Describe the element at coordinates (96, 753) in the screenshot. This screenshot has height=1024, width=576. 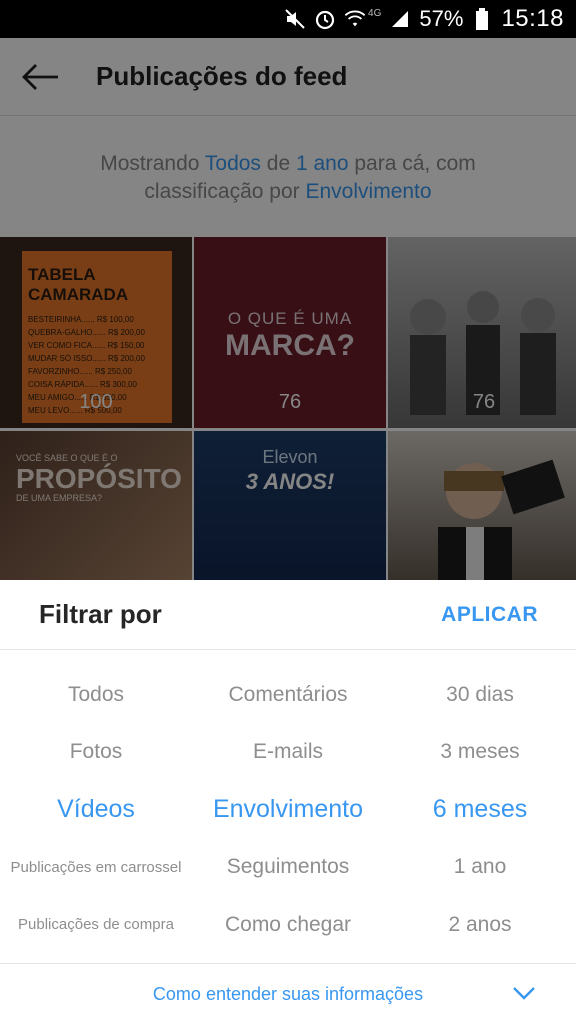
I see `type-option-photos: Fotos` at that location.